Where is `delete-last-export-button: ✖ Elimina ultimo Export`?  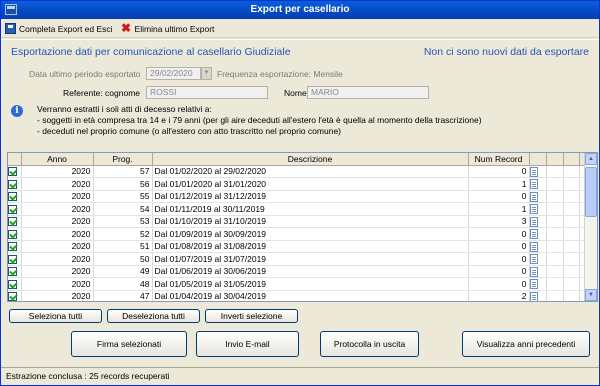
delete-last-export-button: ✖ Elimina ultimo Export is located at coordinates (168, 28).